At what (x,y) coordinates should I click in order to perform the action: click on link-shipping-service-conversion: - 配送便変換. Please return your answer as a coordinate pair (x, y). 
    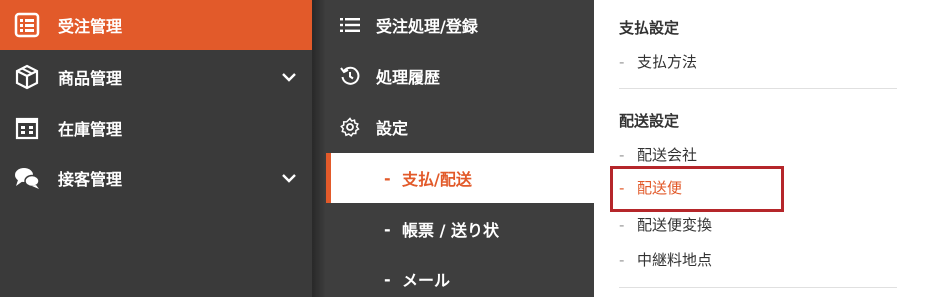
    Looking at the image, I should click on (665, 224).